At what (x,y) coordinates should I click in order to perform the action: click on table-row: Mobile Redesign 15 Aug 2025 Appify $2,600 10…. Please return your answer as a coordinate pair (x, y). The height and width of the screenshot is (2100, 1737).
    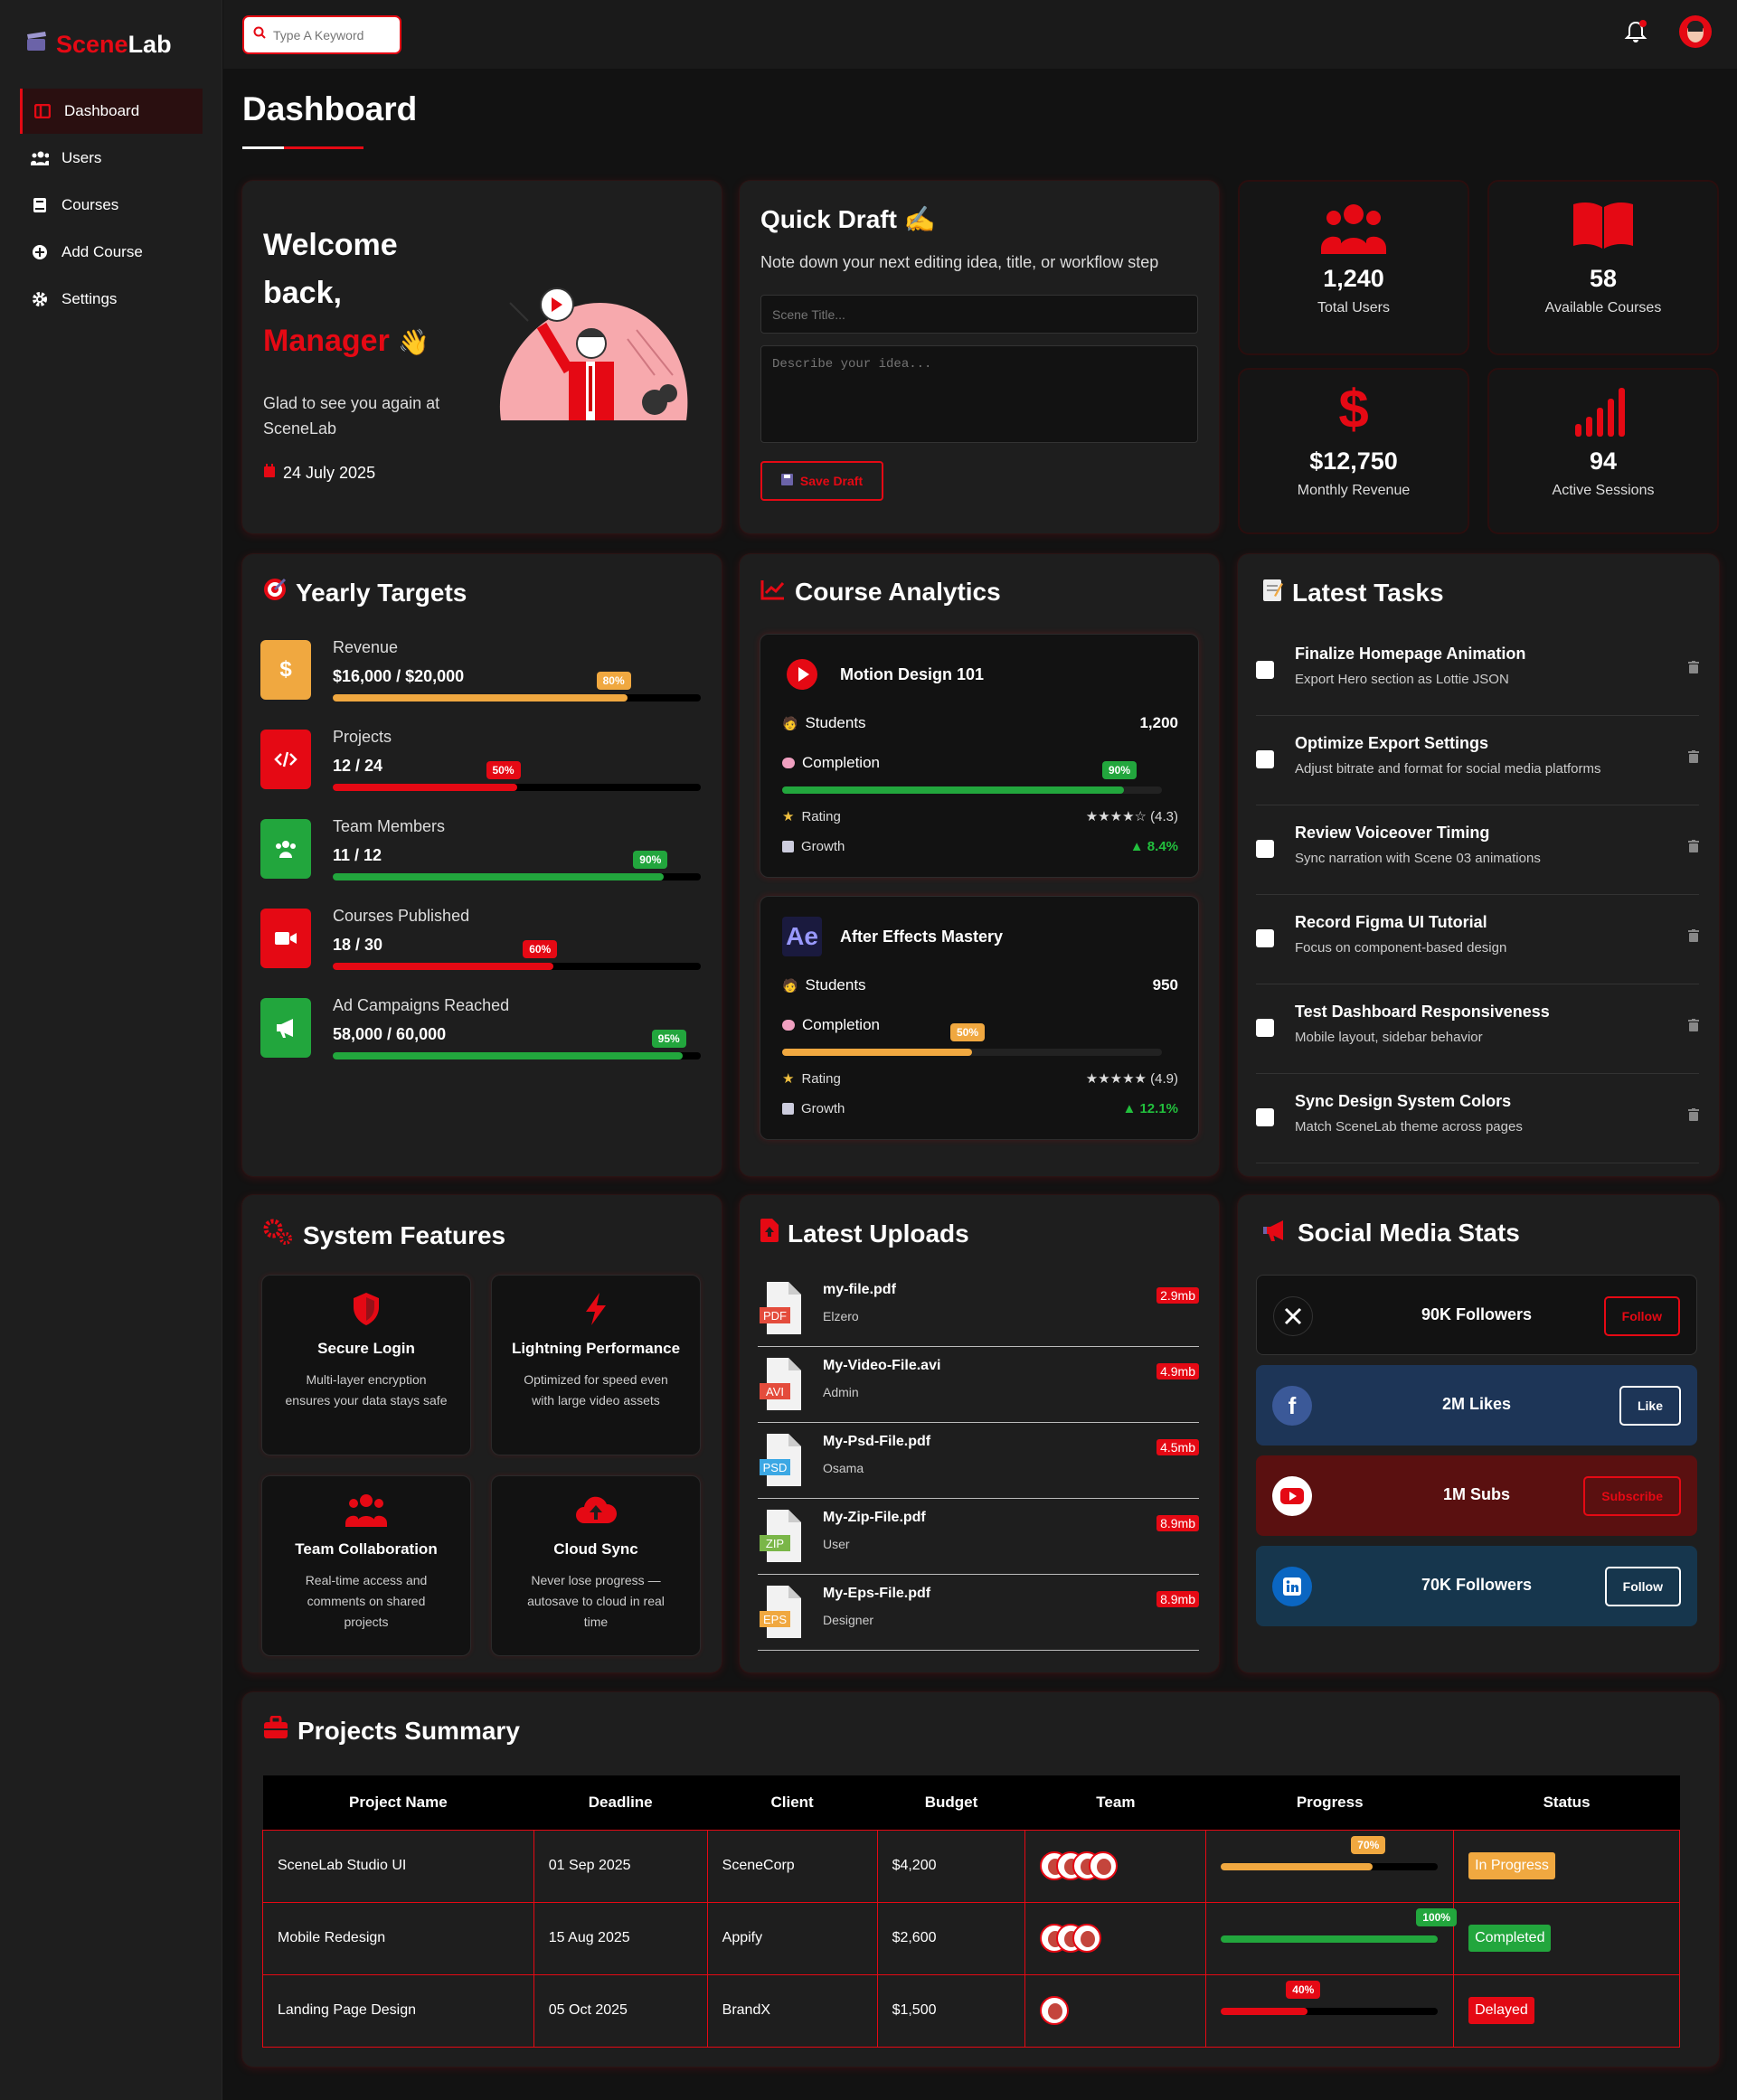
    Looking at the image, I should click on (971, 1938).